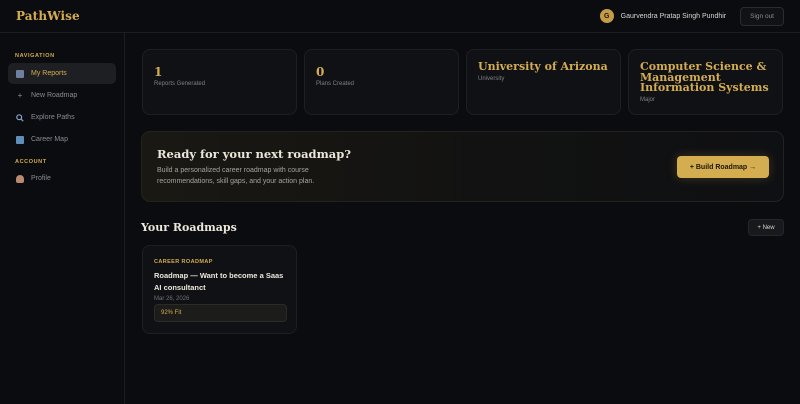 This screenshot has width=800, height=404. What do you see at coordinates (491, 78) in the screenshot?
I see `stat-label: University` at bounding box center [491, 78].